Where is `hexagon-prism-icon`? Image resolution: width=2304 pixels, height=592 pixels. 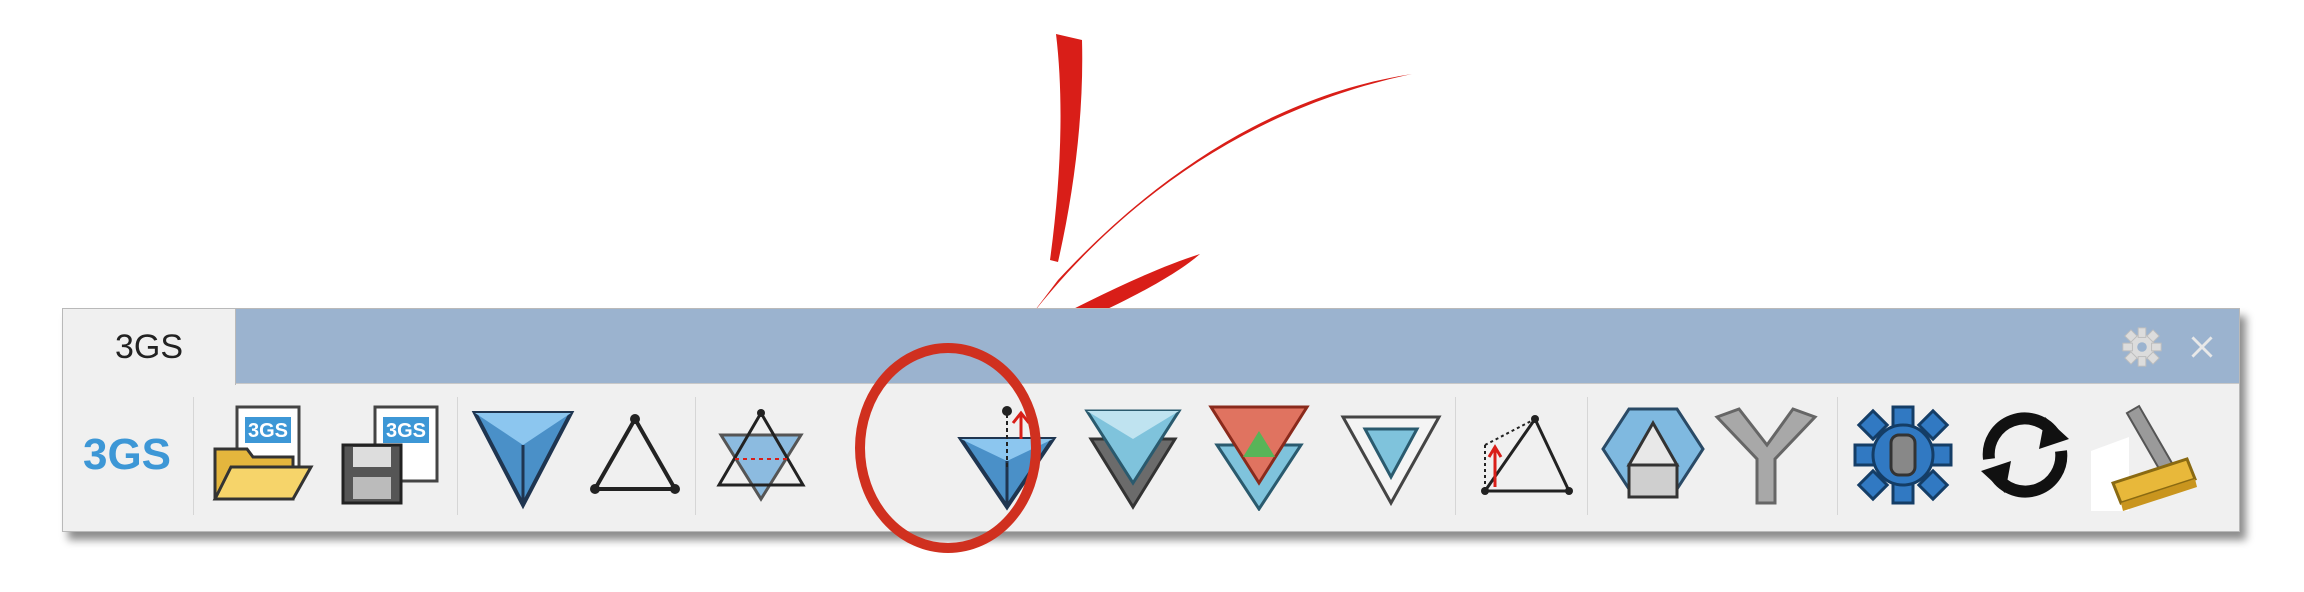
hexagon-prism-icon is located at coordinates (1653, 453).